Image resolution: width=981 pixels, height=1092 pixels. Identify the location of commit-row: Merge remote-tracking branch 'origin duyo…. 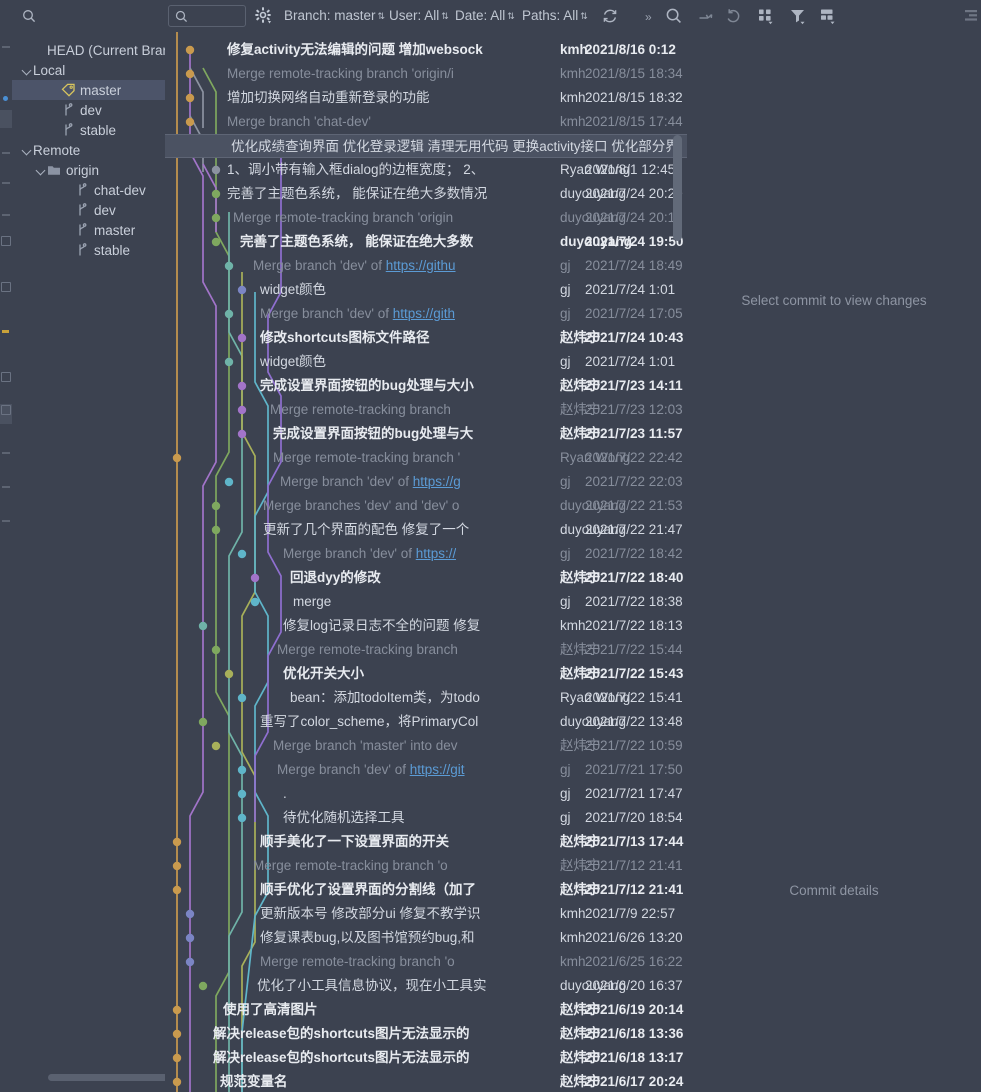
(426, 218).